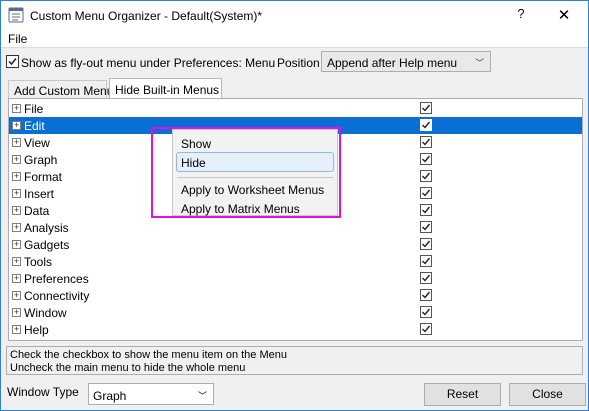 This screenshot has height=411, width=589. What do you see at coordinates (47, 245) in the screenshot?
I see `menu-tree-row-label: Gadgets` at bounding box center [47, 245].